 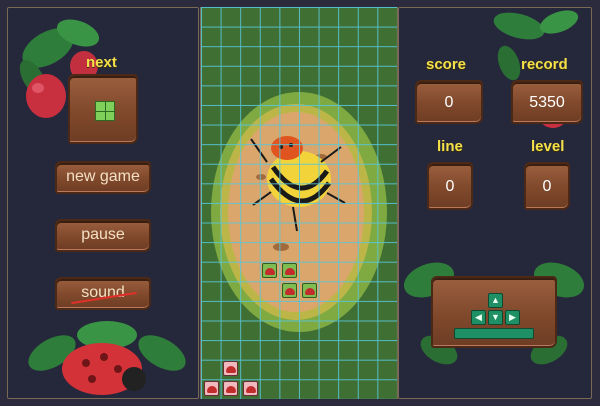 I want to click on record-value: 5350, so click(x=547, y=102).